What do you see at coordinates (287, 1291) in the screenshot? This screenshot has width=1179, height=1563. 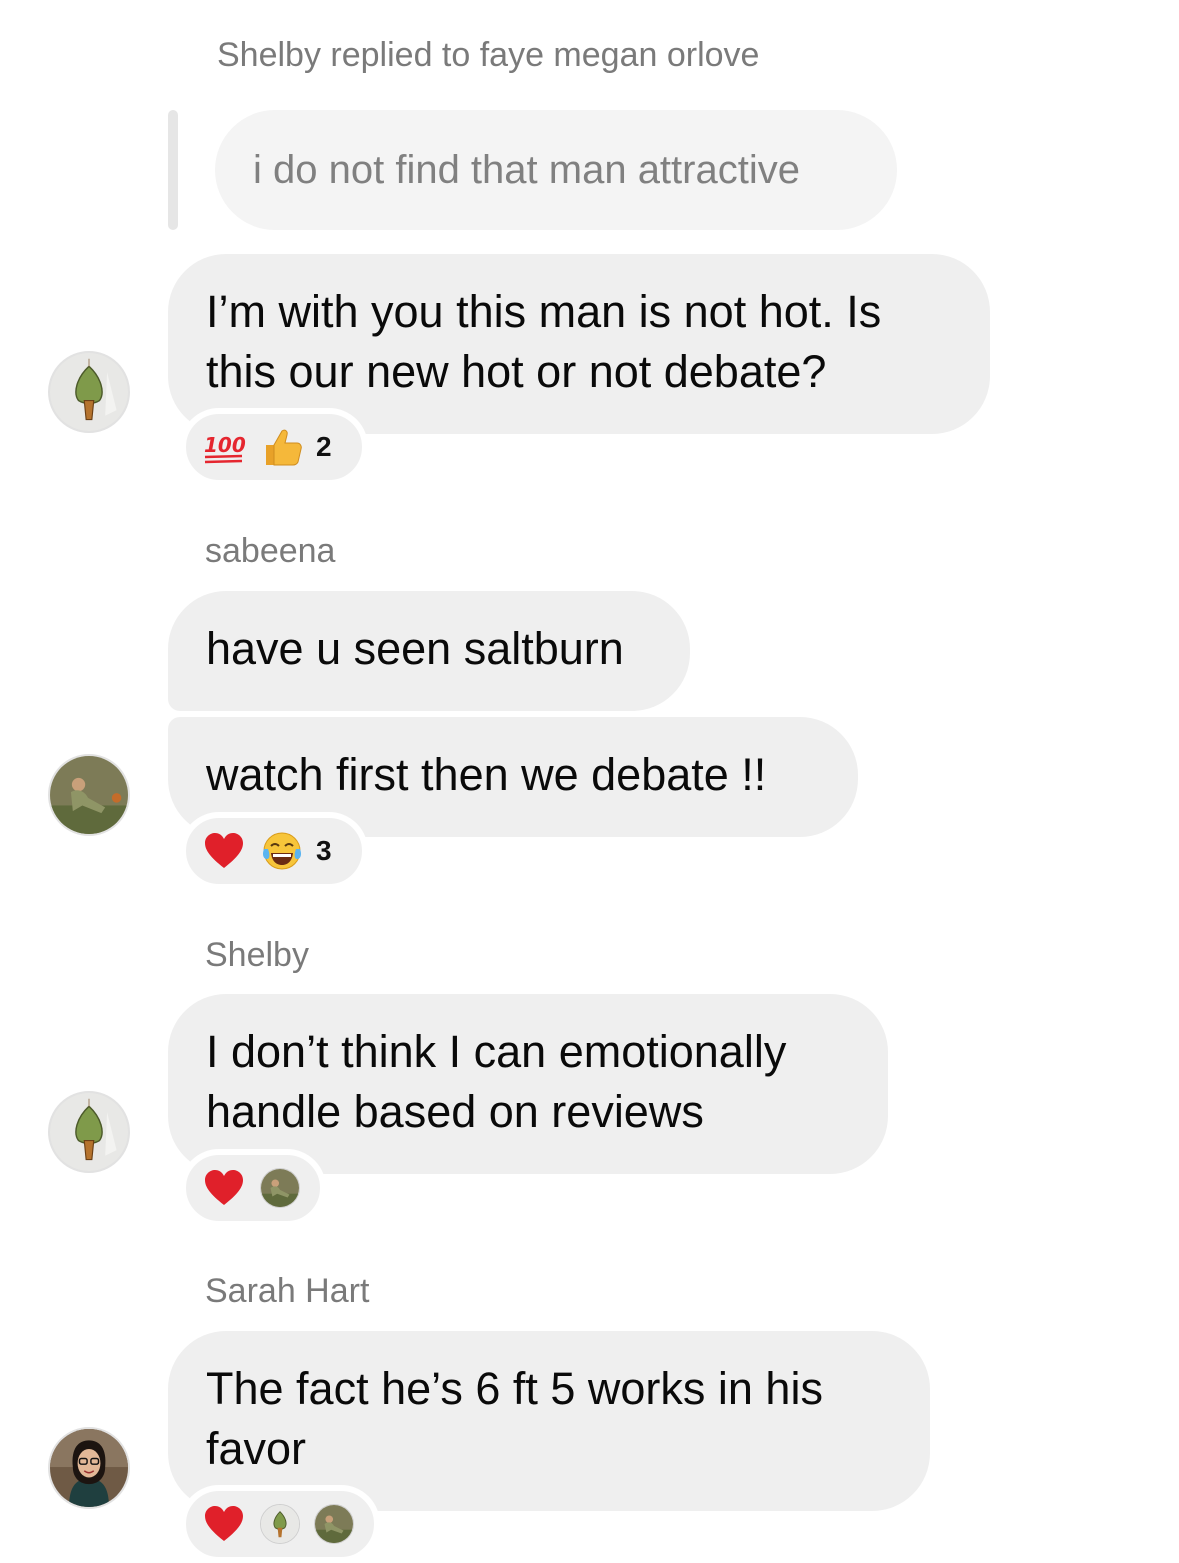 I see `sender-name: Sarah Hart` at bounding box center [287, 1291].